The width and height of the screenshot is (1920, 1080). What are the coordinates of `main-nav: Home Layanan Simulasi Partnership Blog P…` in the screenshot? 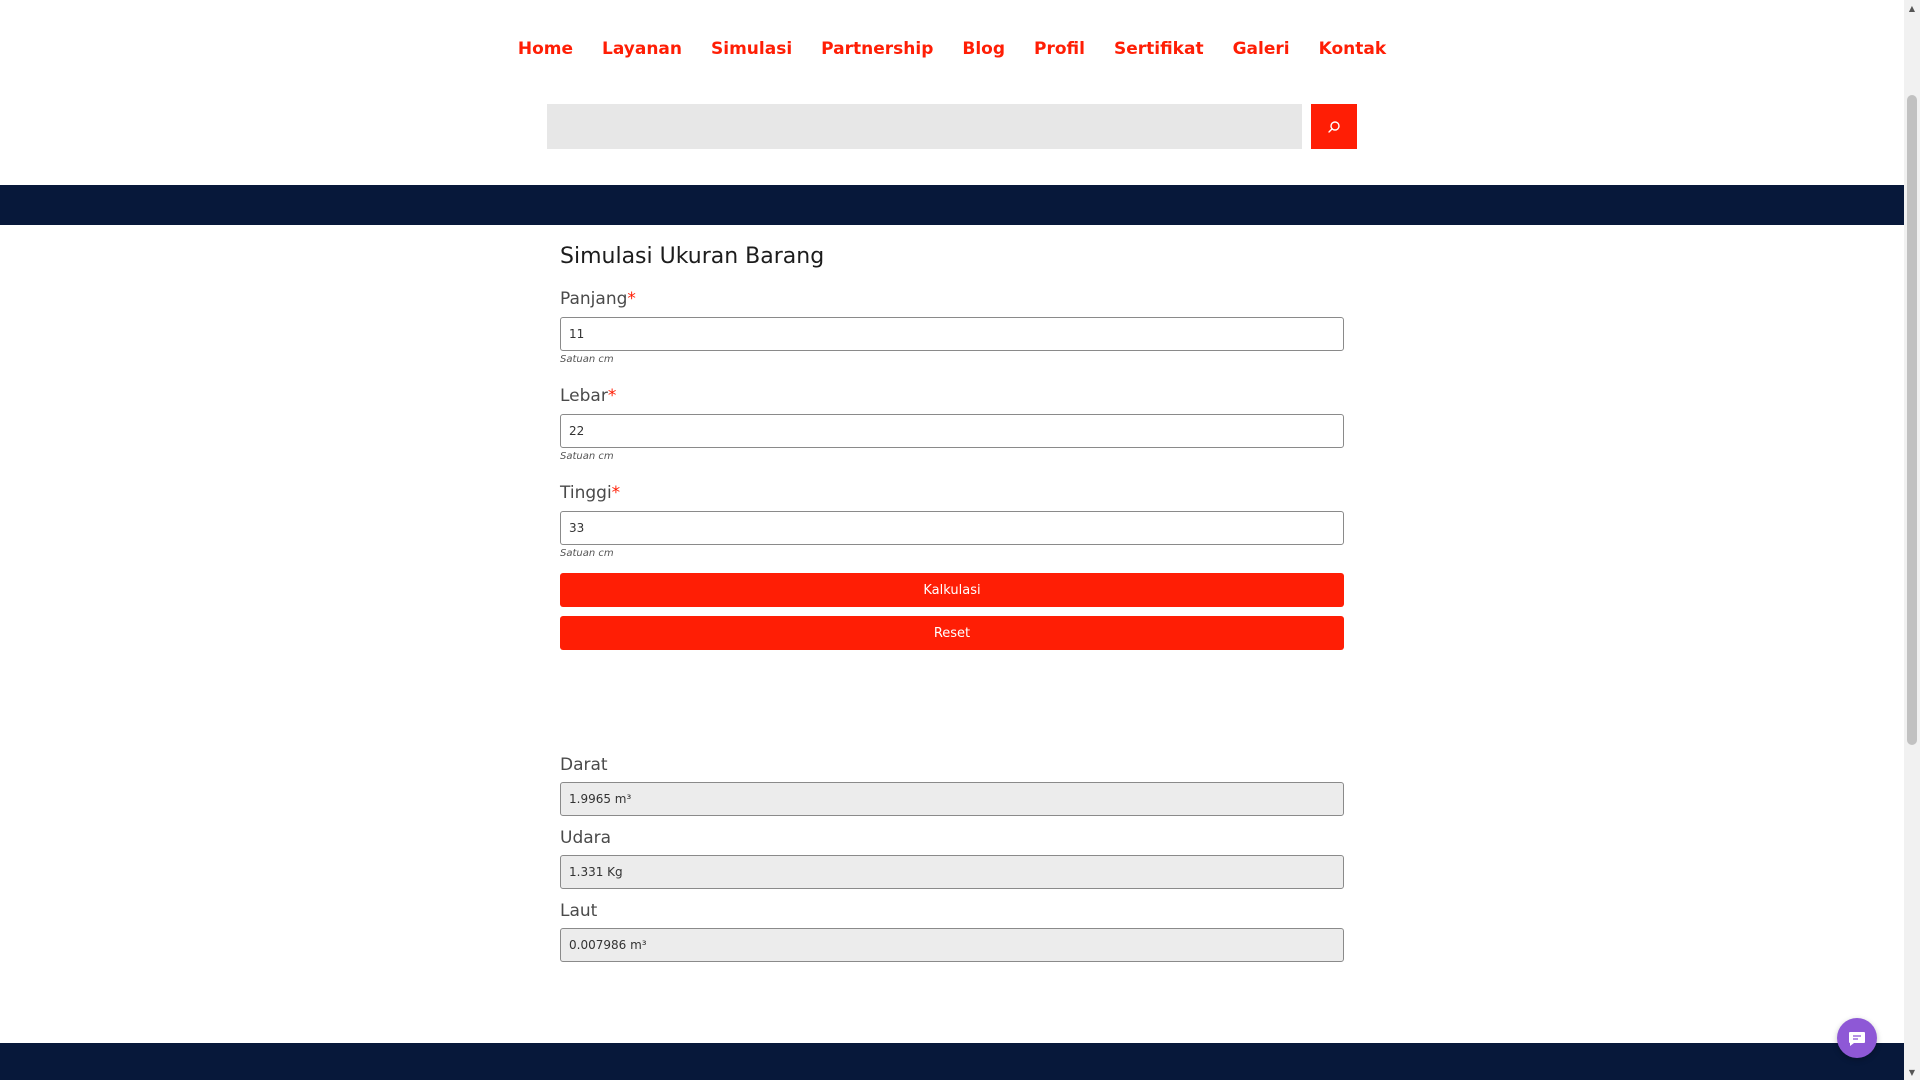 It's located at (952, 49).